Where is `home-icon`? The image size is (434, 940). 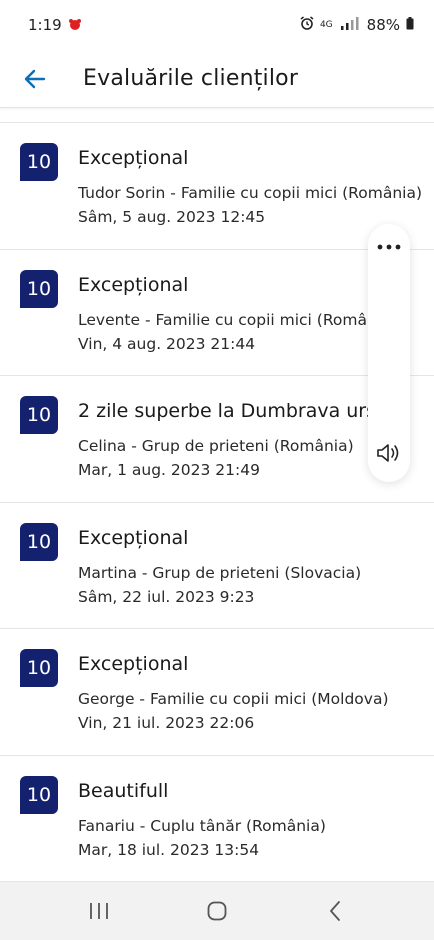
home-icon is located at coordinates (217, 911).